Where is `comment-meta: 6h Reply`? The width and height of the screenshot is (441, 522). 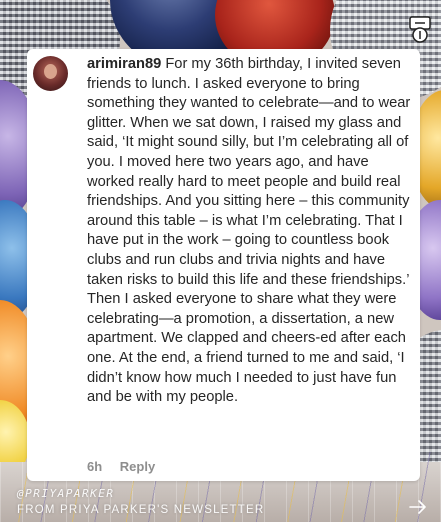 comment-meta: 6h Reply is located at coordinates (121, 466).